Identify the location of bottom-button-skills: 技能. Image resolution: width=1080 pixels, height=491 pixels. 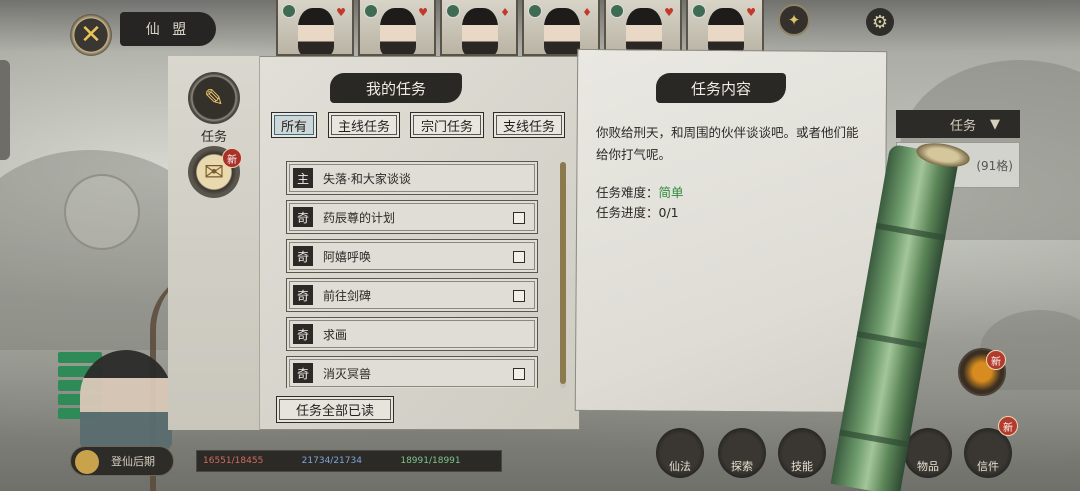
(802, 453).